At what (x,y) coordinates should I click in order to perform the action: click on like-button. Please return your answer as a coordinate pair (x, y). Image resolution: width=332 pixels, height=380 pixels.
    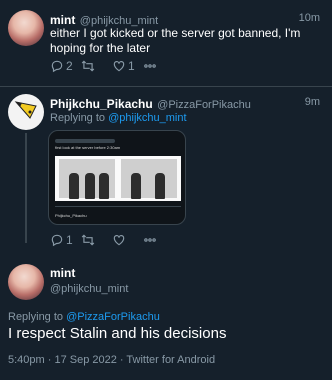
    Looking at the image, I should click on (127, 240).